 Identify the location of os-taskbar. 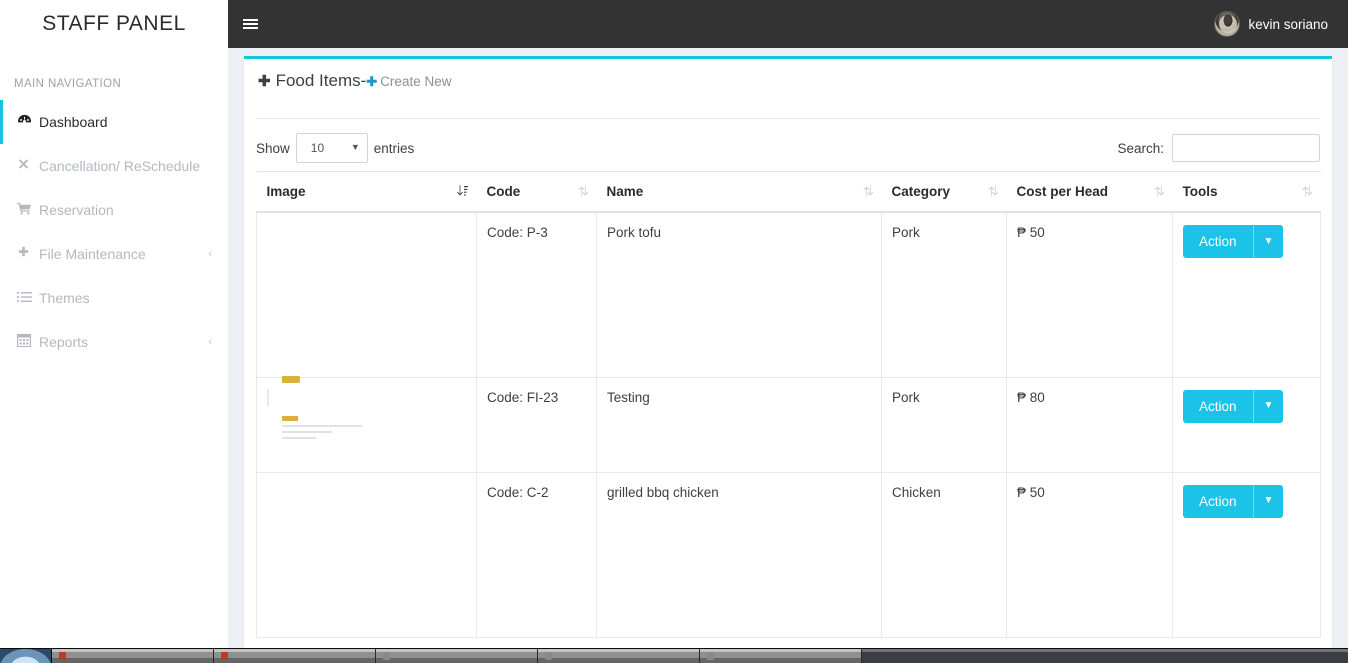
(674, 655).